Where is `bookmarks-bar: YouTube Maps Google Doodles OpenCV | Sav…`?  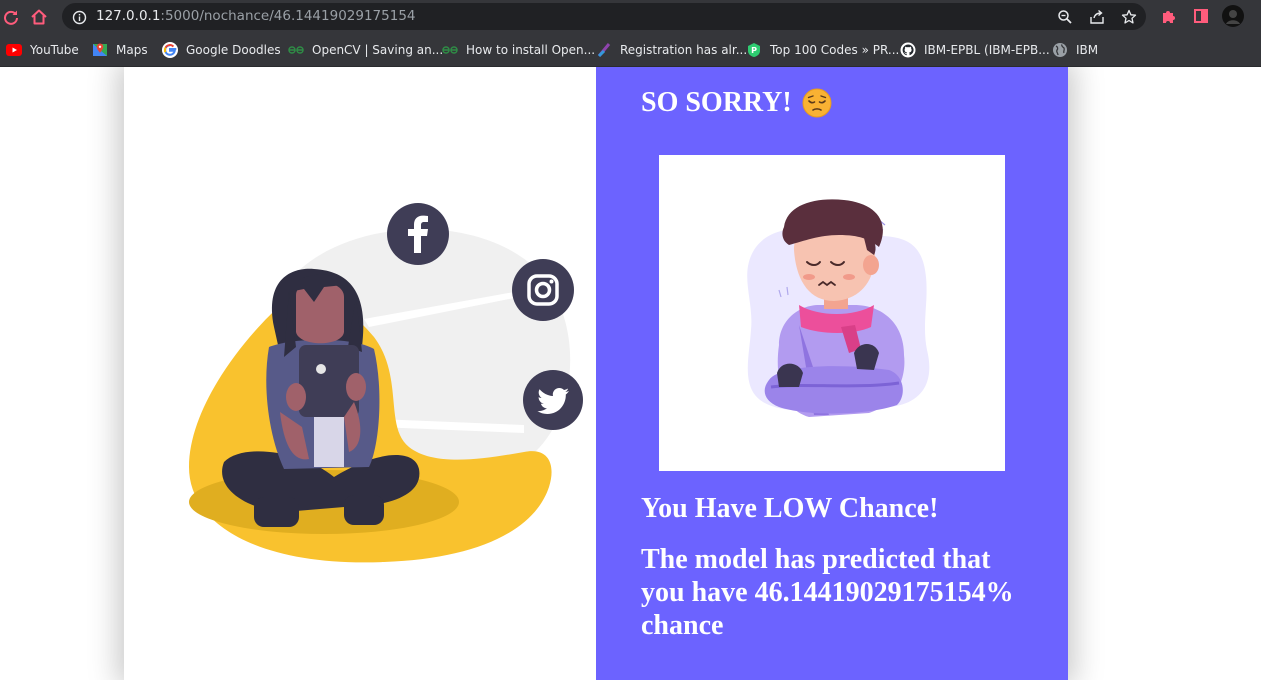 bookmarks-bar: YouTube Maps Google Doodles OpenCV | Sav… is located at coordinates (630, 50).